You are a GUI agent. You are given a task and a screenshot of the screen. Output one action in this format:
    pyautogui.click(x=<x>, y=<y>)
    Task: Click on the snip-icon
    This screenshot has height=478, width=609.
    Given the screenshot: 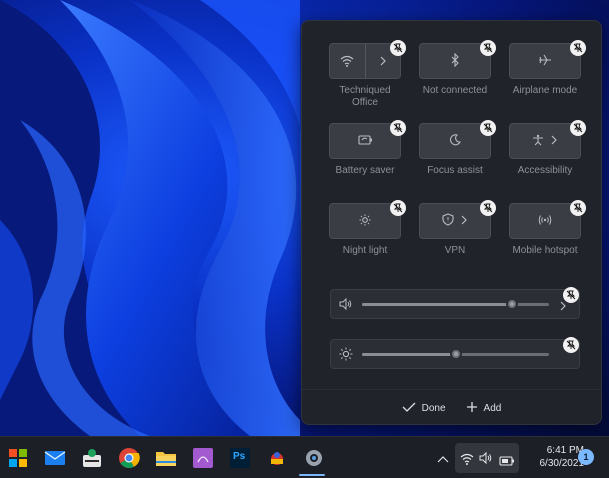 What is the action you would take?
    pyautogui.click(x=92, y=458)
    